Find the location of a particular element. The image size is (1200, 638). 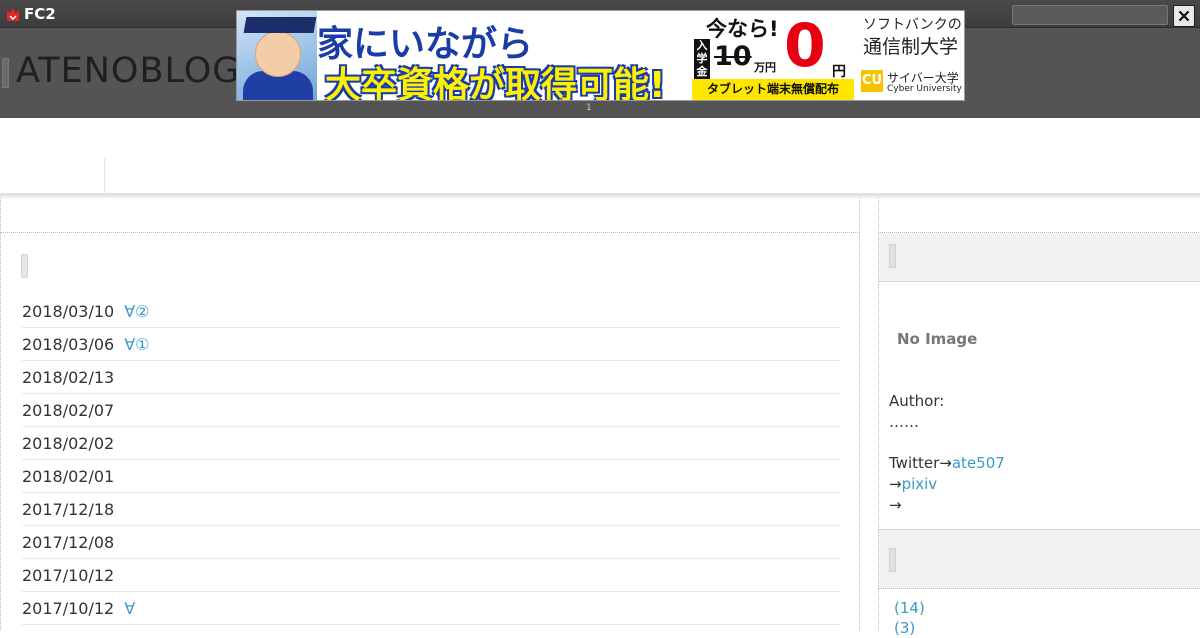

twitter-link: ate507 is located at coordinates (978, 463).